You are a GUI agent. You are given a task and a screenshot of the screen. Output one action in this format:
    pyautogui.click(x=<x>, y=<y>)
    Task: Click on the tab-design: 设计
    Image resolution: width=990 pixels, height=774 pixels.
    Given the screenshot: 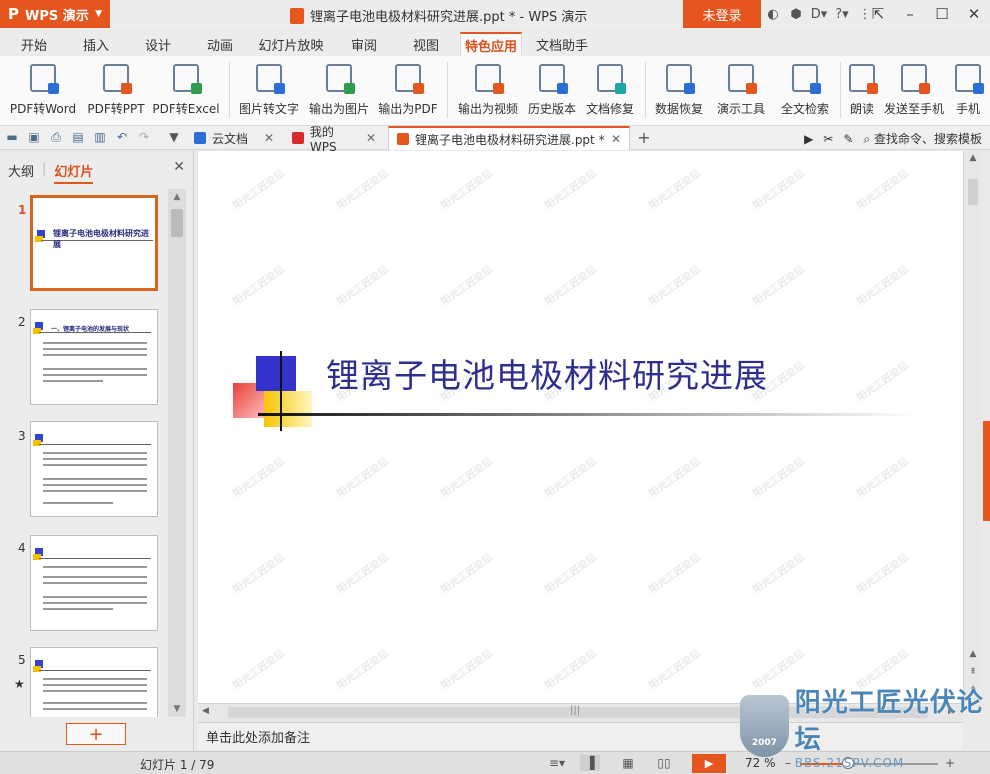 What is the action you would take?
    pyautogui.click(x=158, y=44)
    